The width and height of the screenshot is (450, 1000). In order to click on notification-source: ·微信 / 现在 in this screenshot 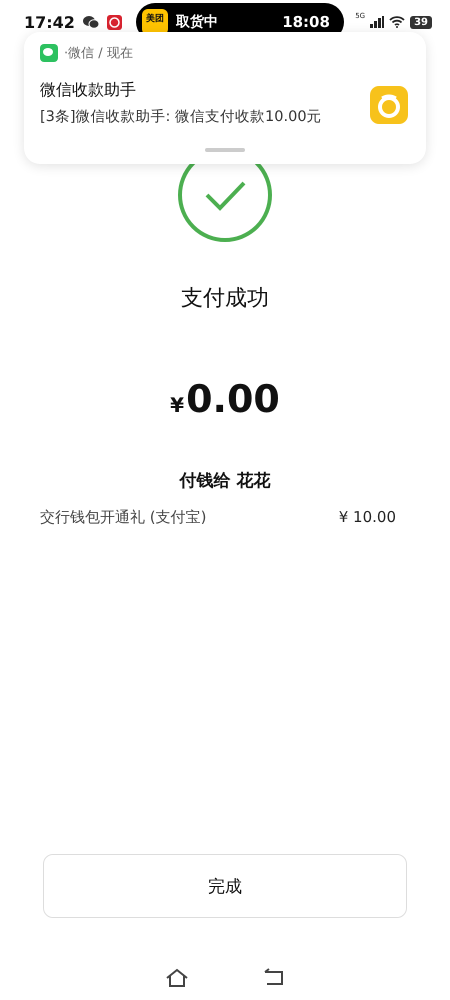, I will do `click(98, 53)`.